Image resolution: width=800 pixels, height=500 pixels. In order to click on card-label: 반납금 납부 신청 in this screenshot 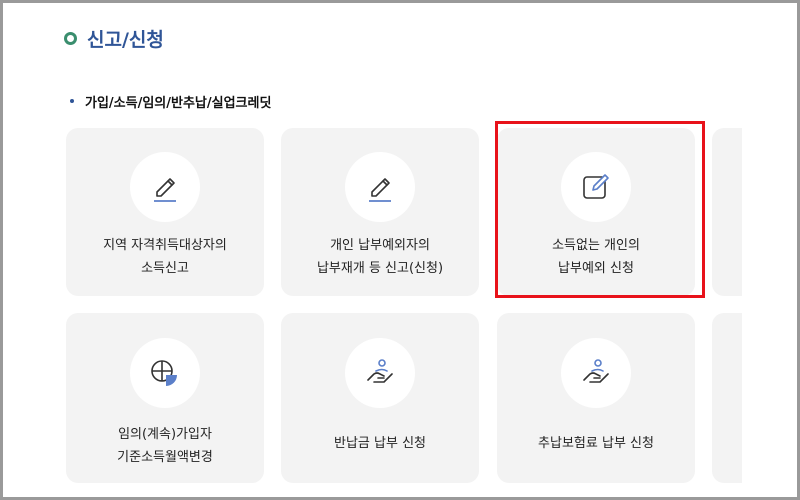, I will do `click(380, 443)`.